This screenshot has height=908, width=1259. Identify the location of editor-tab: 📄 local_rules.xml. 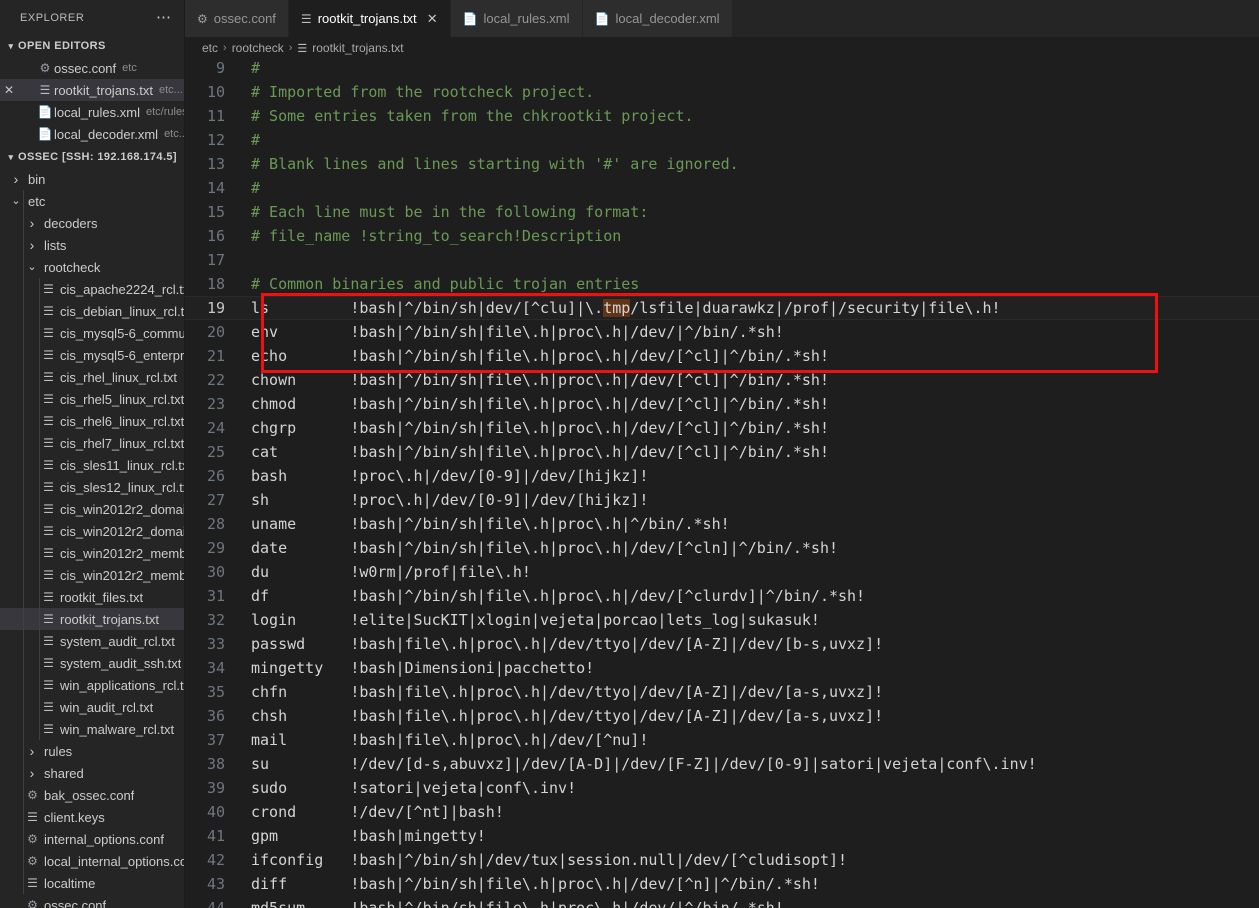
(516, 18).